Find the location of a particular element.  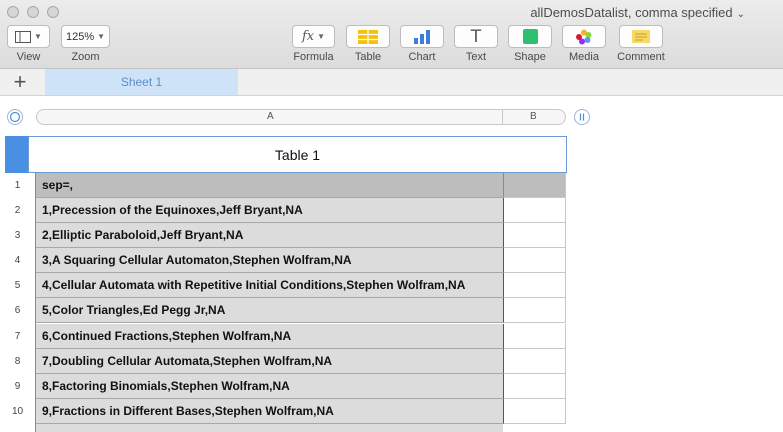

table-title: Table 1 is located at coordinates (297, 154).